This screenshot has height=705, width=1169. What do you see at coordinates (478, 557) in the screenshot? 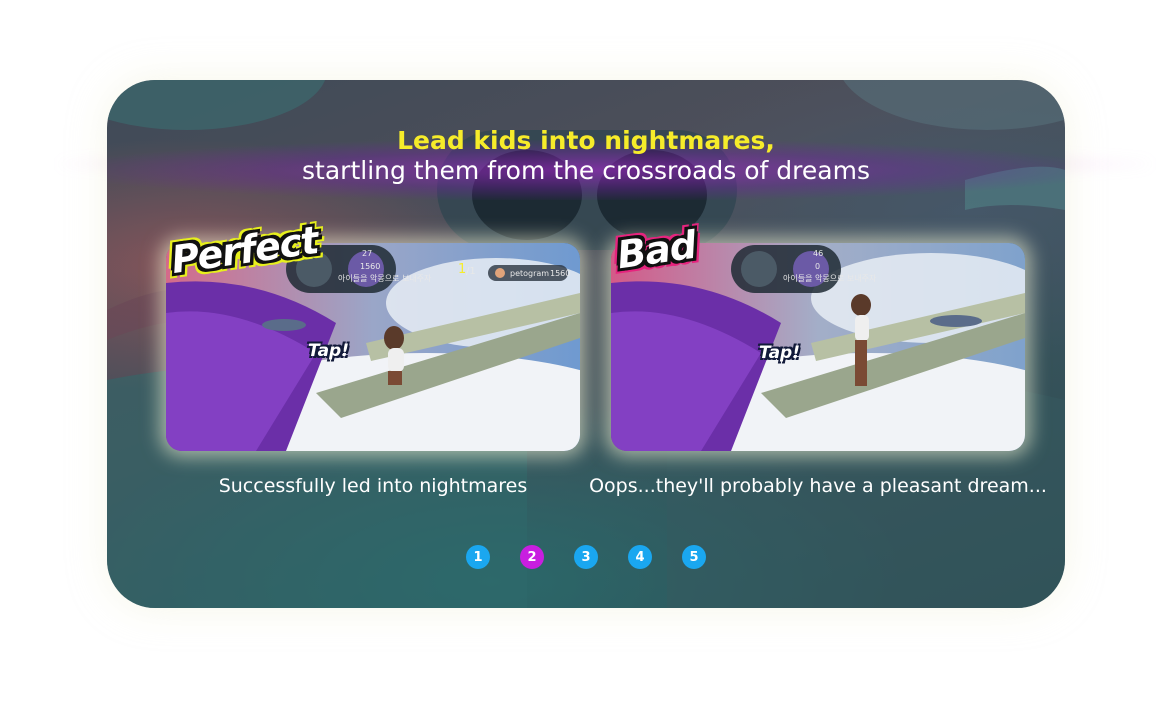
I see `page-dot-1: 1` at bounding box center [478, 557].